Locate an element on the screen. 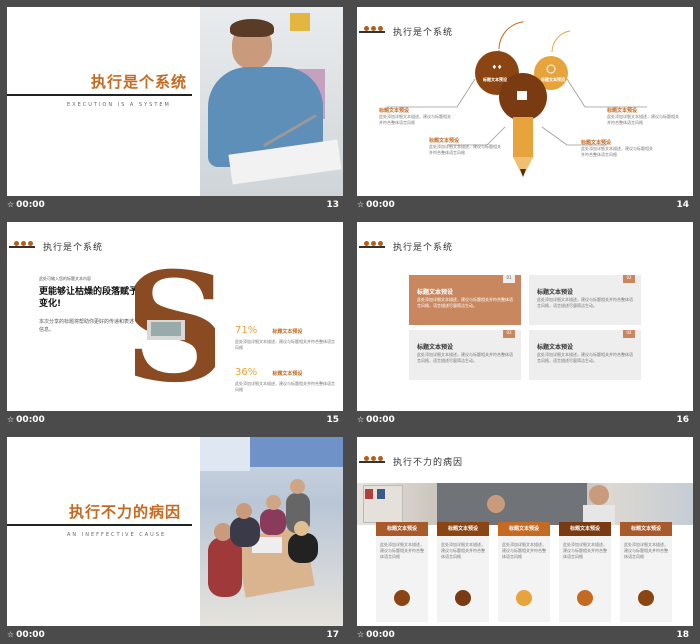 The height and width of the screenshot is (644, 700). slide-meta: ☆ 00:00 18 is located at coordinates (525, 635).